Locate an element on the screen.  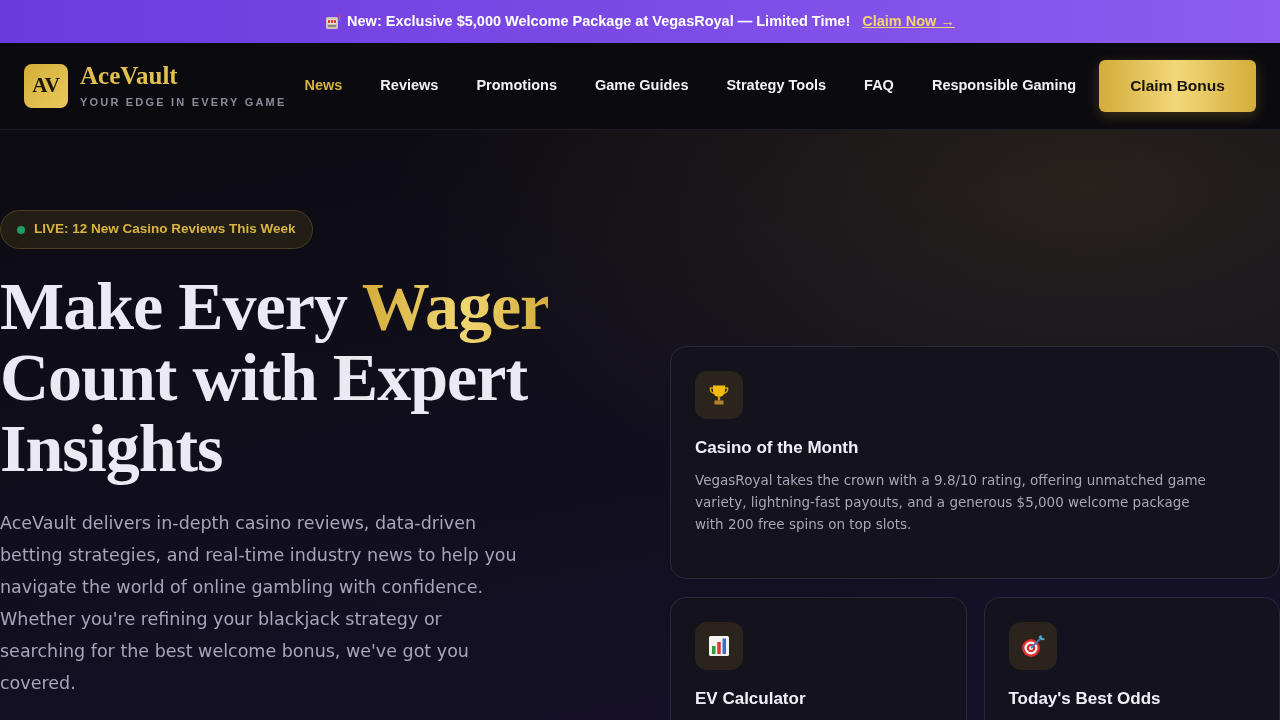
announcement-text: New: Exclusive $5,000 Welcome Package at VegasRoyal — Limited Time! is located at coordinates (599, 21).